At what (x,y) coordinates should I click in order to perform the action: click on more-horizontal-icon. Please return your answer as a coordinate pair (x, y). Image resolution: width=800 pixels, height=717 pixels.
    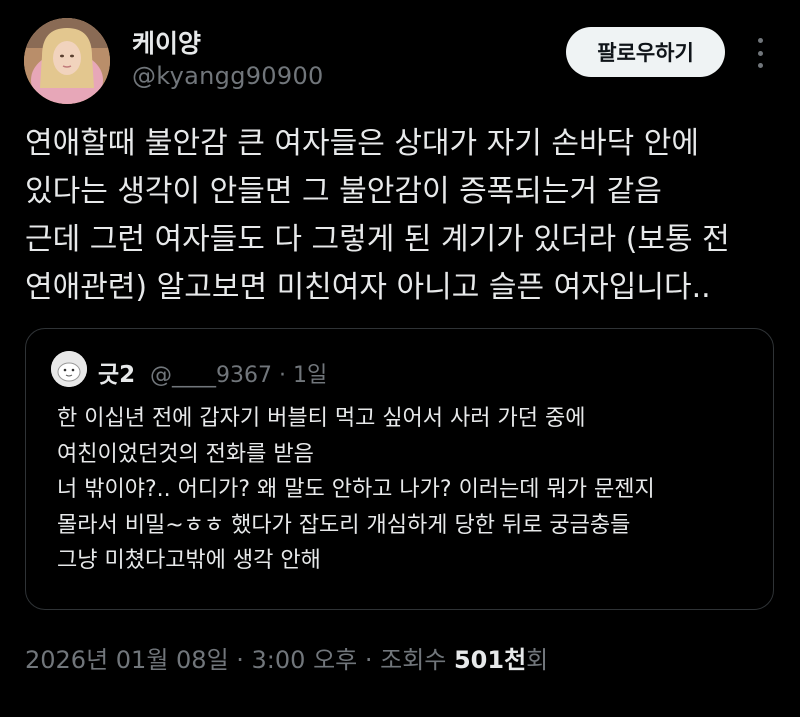
    Looking at the image, I should click on (760, 53).